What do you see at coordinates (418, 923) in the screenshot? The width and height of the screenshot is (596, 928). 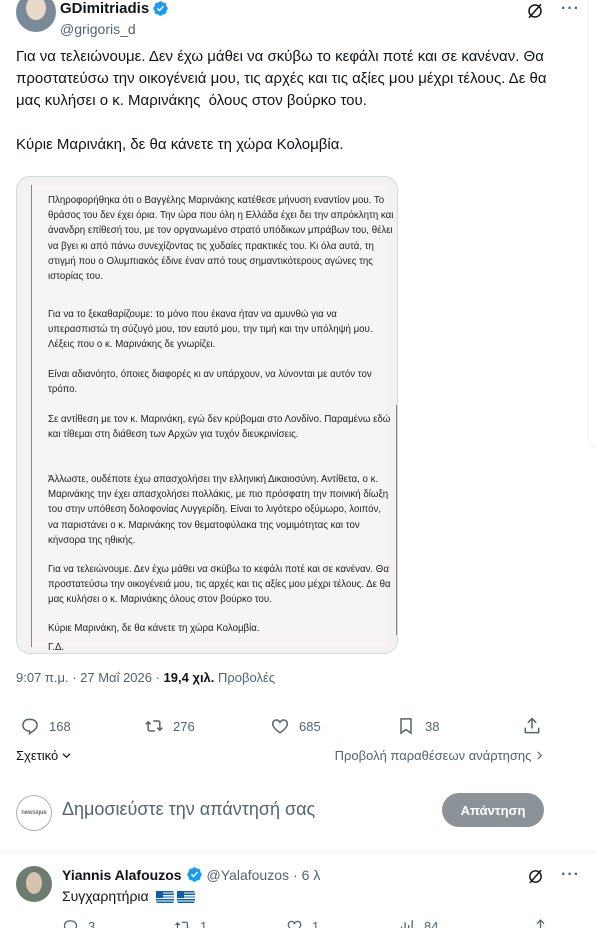 I see `reply-views-button: 84` at bounding box center [418, 923].